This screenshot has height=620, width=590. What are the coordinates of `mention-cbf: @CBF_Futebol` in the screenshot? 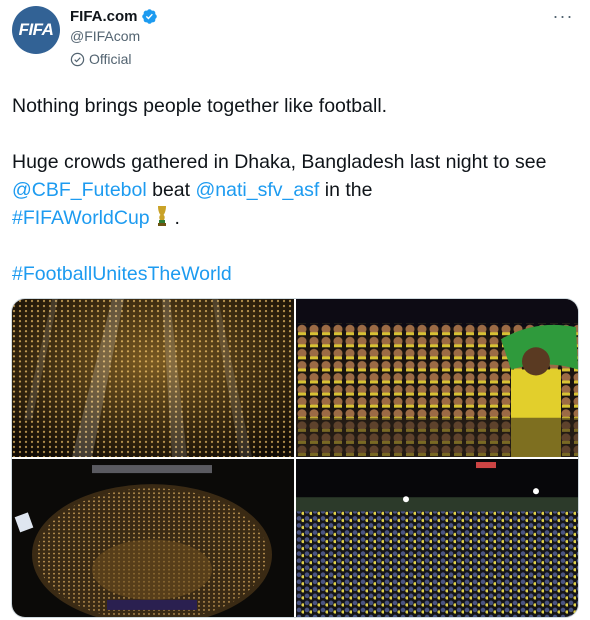 It's located at (79, 190).